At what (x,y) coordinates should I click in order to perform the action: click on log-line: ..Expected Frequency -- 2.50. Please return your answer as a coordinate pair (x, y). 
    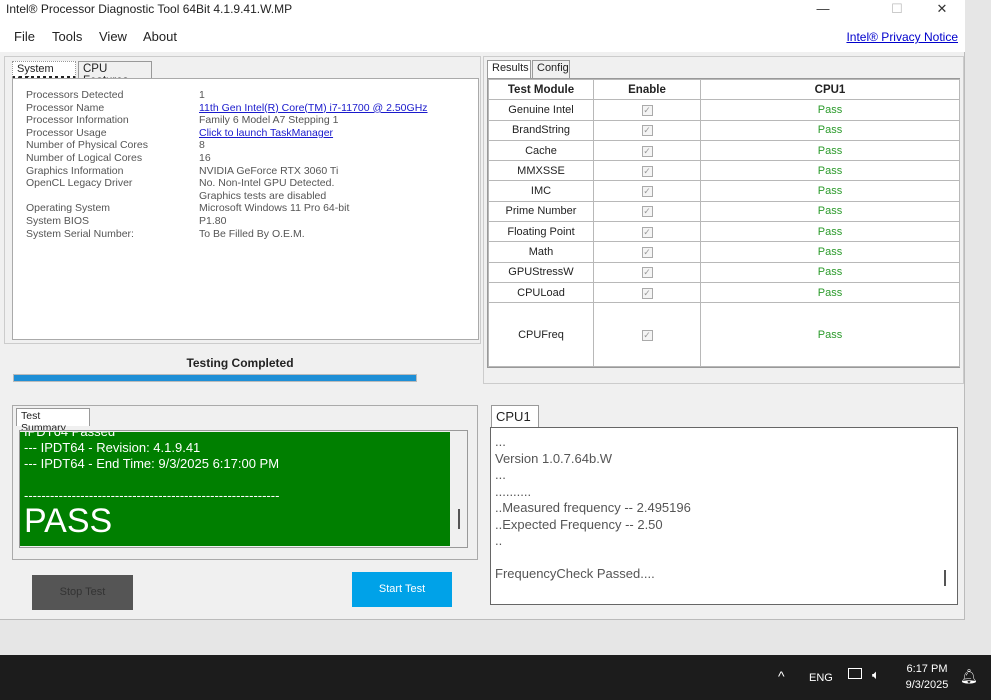
    Looking at the image, I should click on (579, 524).